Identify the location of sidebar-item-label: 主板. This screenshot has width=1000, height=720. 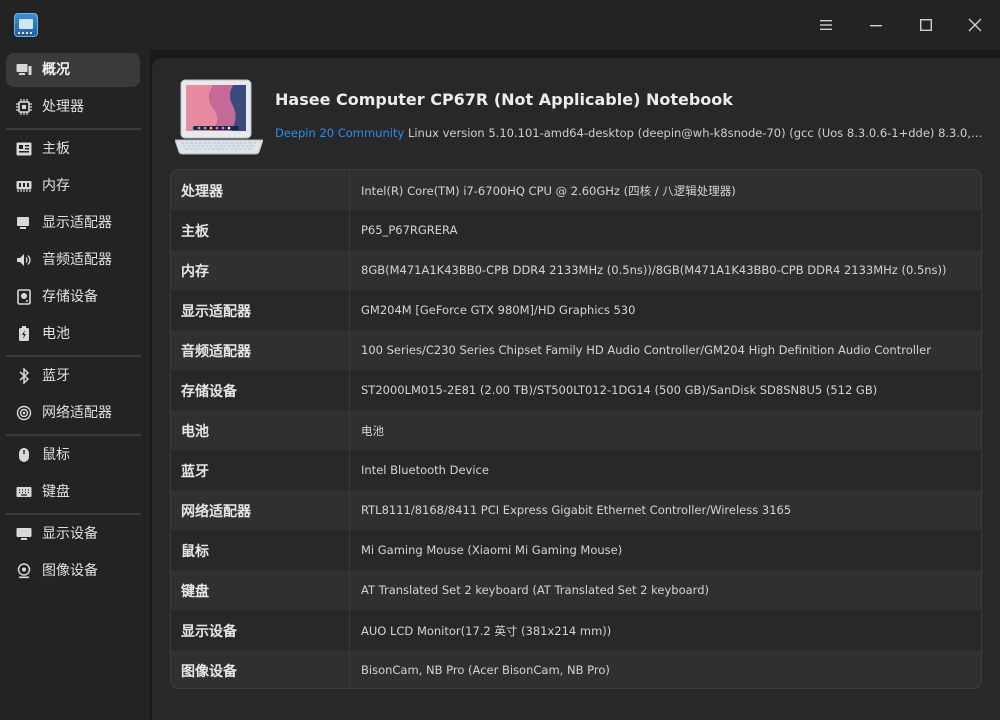
(56, 149).